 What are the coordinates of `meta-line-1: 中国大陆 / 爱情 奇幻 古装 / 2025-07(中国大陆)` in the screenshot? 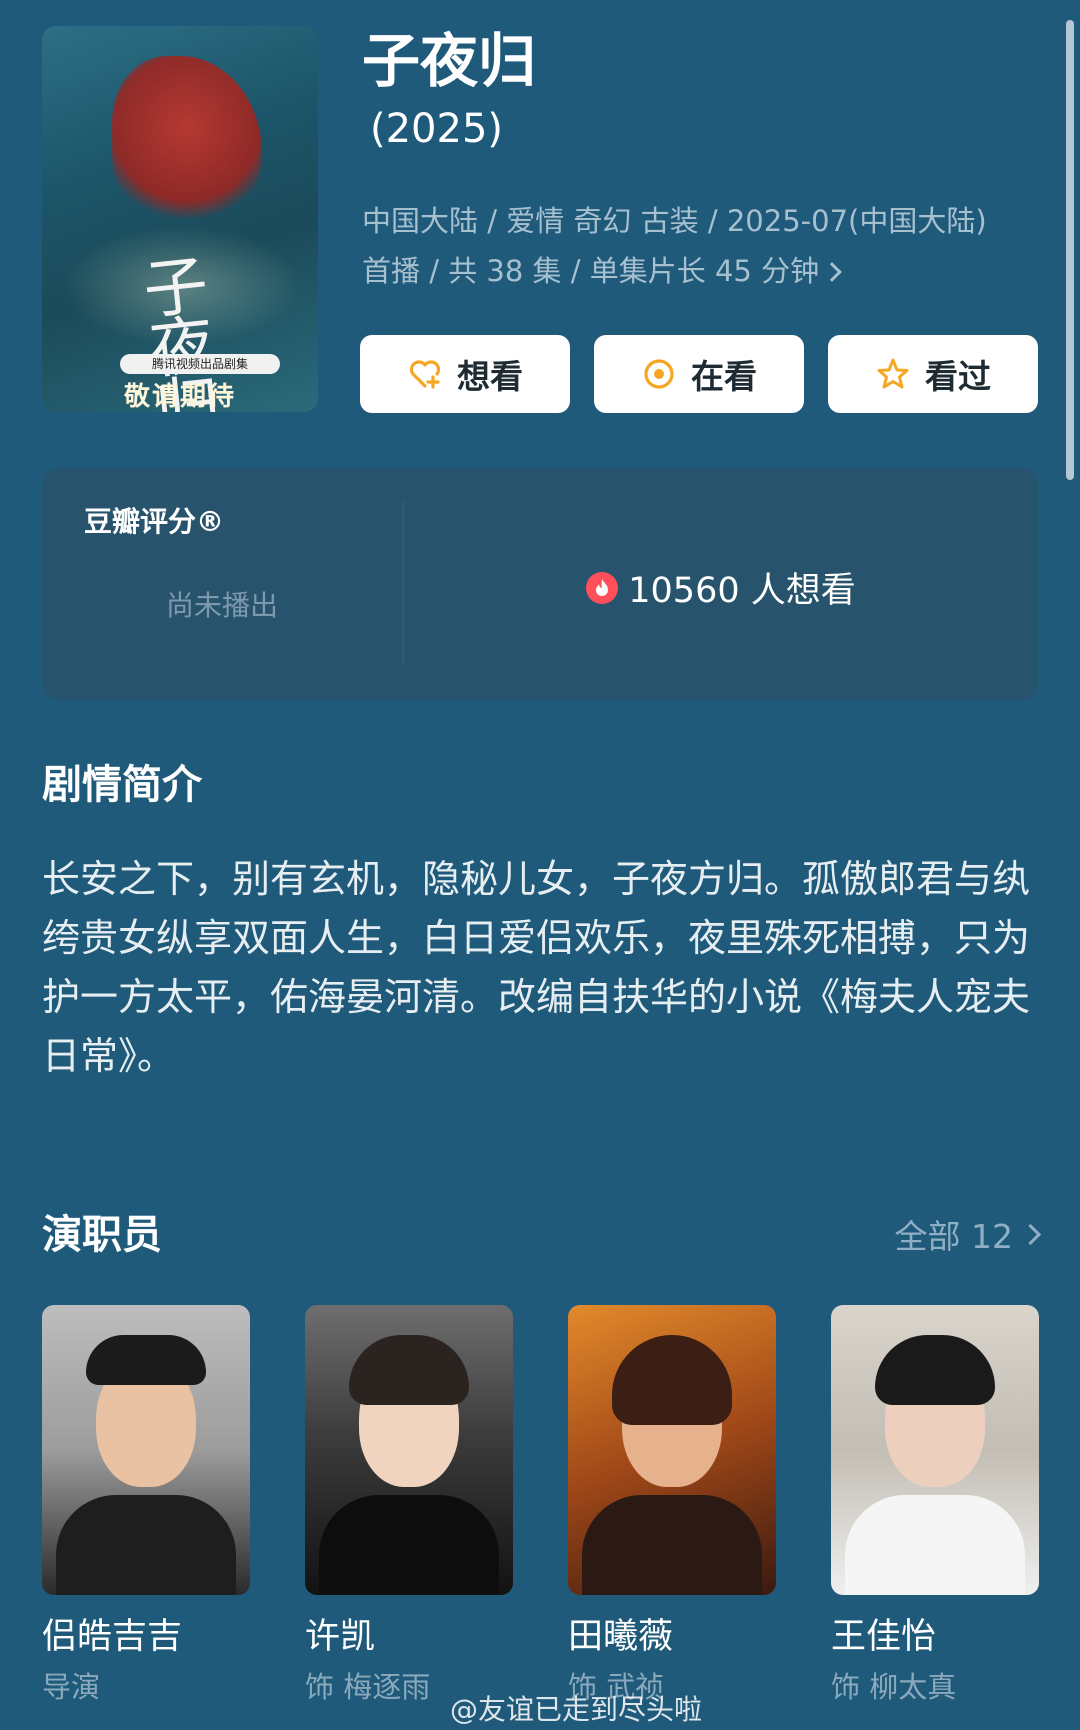 It's located at (674, 221).